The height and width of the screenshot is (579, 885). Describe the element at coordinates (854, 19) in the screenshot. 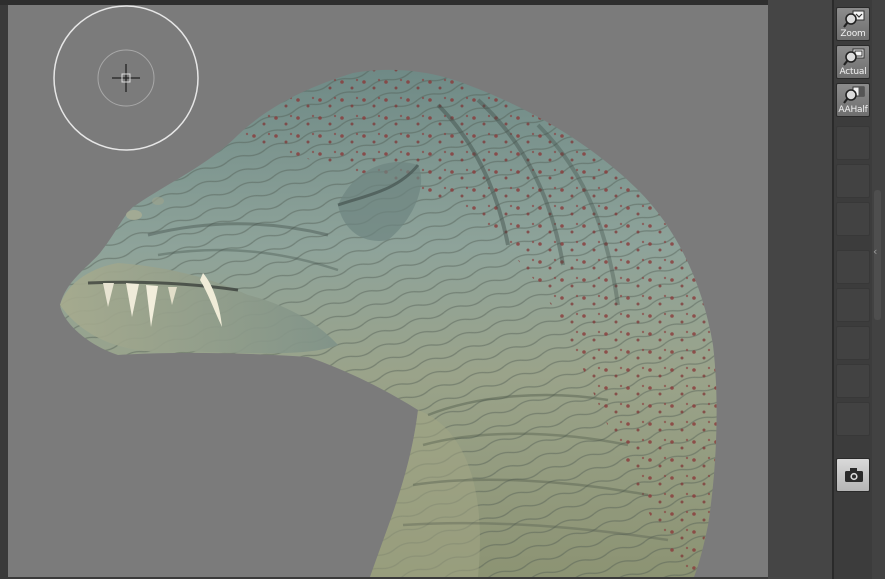

I see `zoom-magnifier-icon` at that location.